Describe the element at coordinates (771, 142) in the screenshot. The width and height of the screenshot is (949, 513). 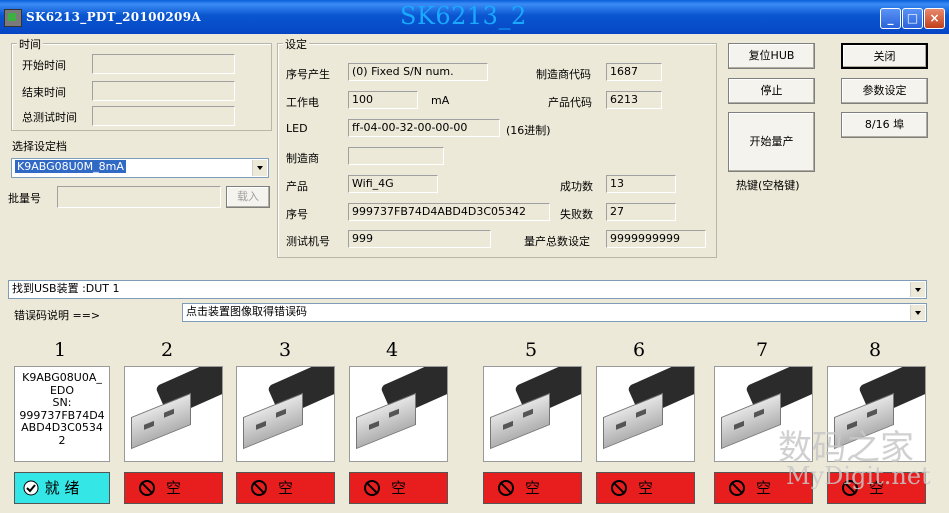
I see `start-production-button: 开始量产` at that location.